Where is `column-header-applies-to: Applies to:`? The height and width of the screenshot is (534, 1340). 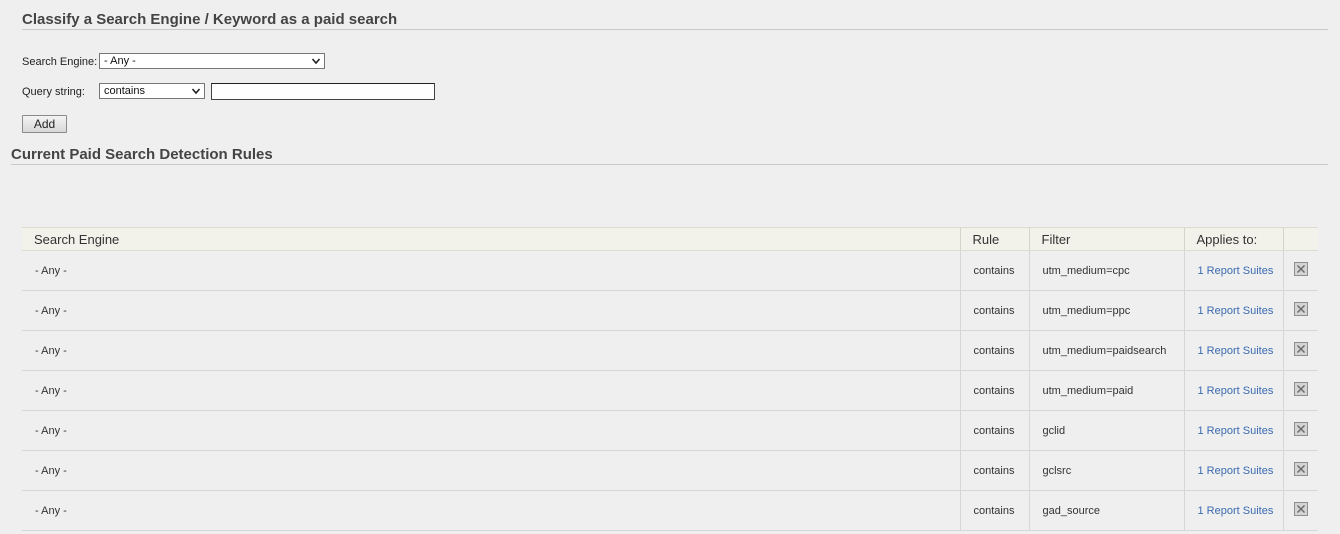 column-header-applies-to: Applies to: is located at coordinates (1234, 239).